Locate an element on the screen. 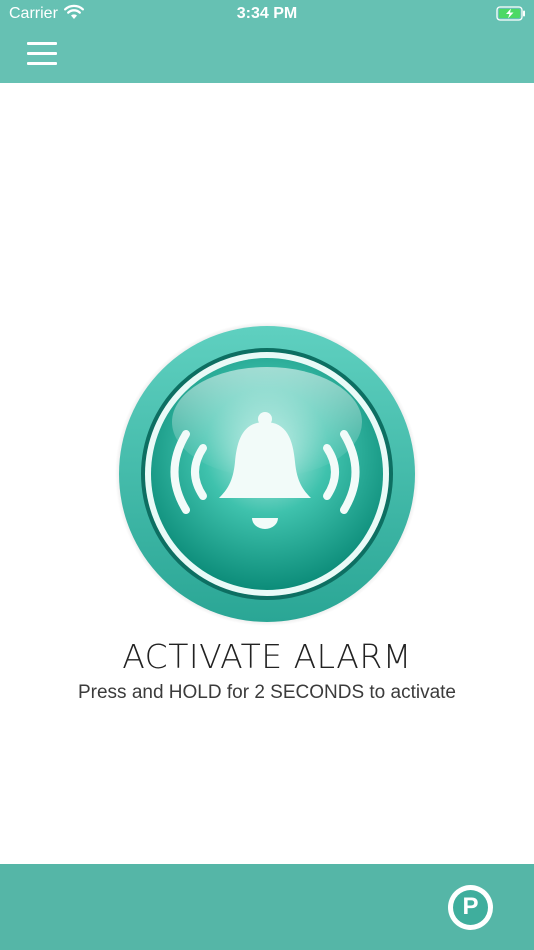 This screenshot has height=950, width=534. hamburger-menu-icon is located at coordinates (42, 54).